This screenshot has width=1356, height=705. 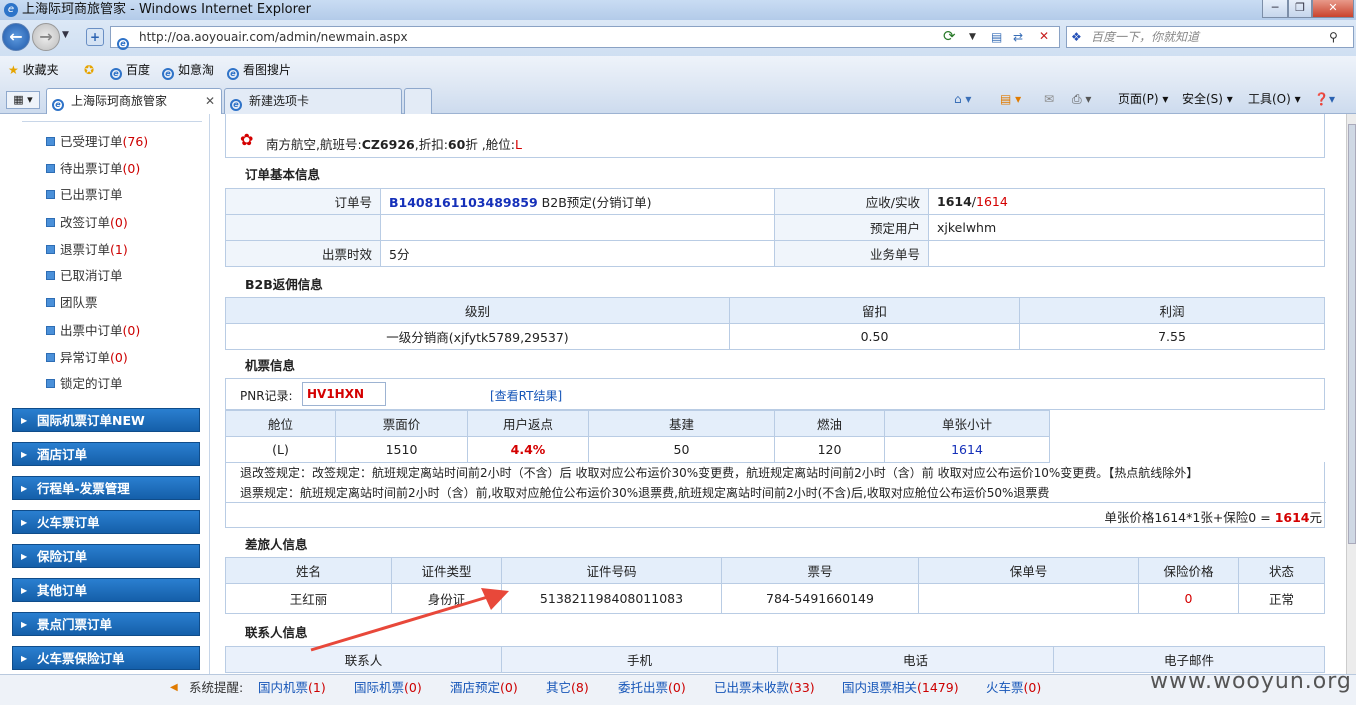 What do you see at coordinates (11, 10) in the screenshot?
I see `ie-icon: e` at bounding box center [11, 10].